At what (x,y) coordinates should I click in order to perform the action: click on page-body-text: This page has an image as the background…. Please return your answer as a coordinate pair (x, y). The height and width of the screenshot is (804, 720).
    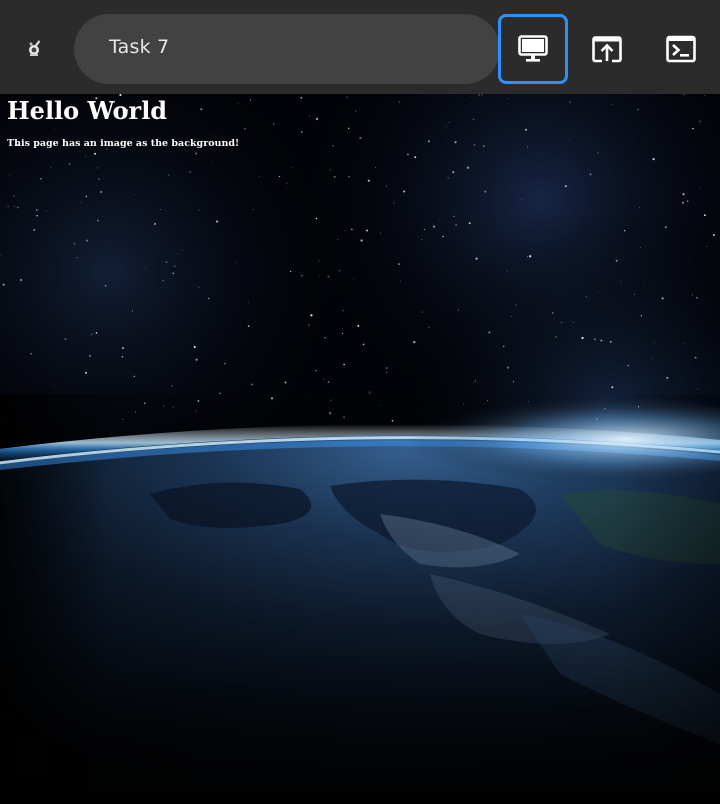
    Looking at the image, I should click on (123, 143).